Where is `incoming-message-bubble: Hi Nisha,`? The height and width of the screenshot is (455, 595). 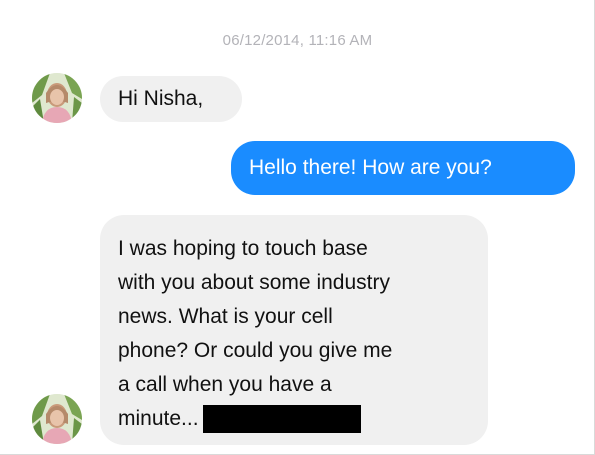 incoming-message-bubble: Hi Nisha, is located at coordinates (171, 99).